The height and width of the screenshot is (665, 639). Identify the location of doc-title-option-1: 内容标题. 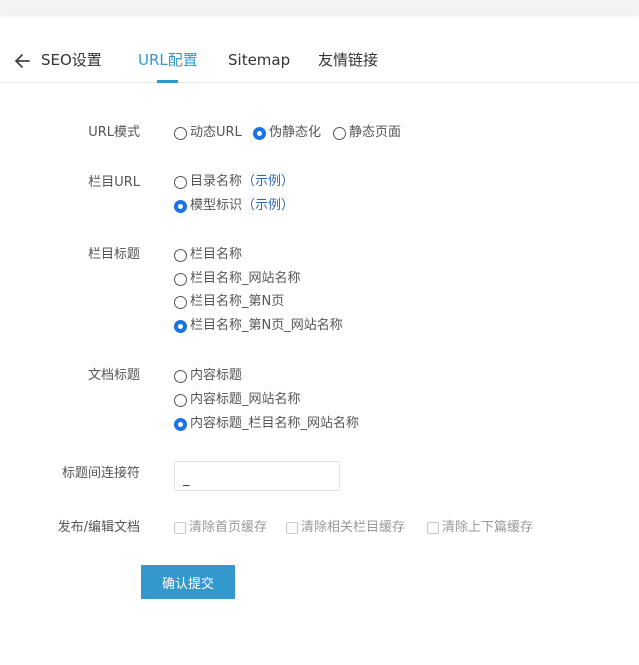
(208, 376).